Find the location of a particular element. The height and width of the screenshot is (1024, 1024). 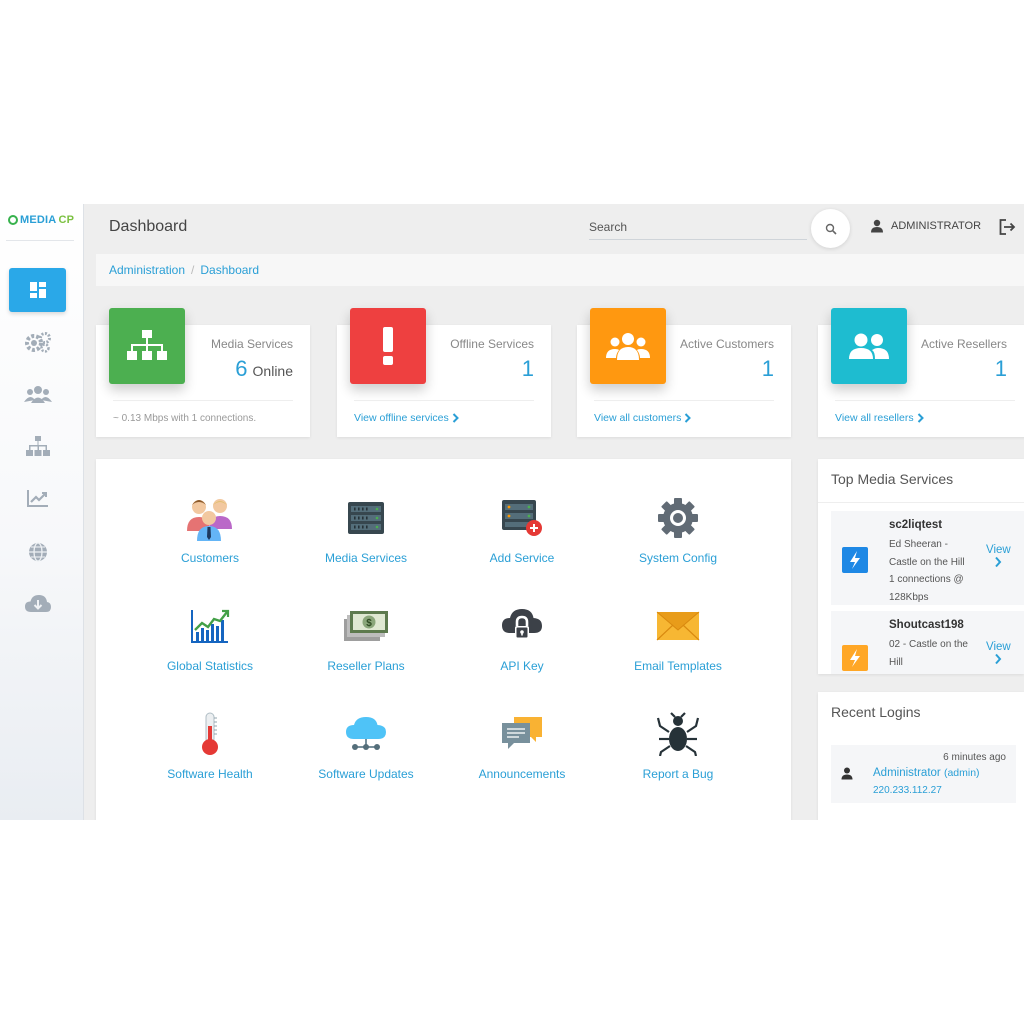

add-server-icon is located at coordinates (522, 518).